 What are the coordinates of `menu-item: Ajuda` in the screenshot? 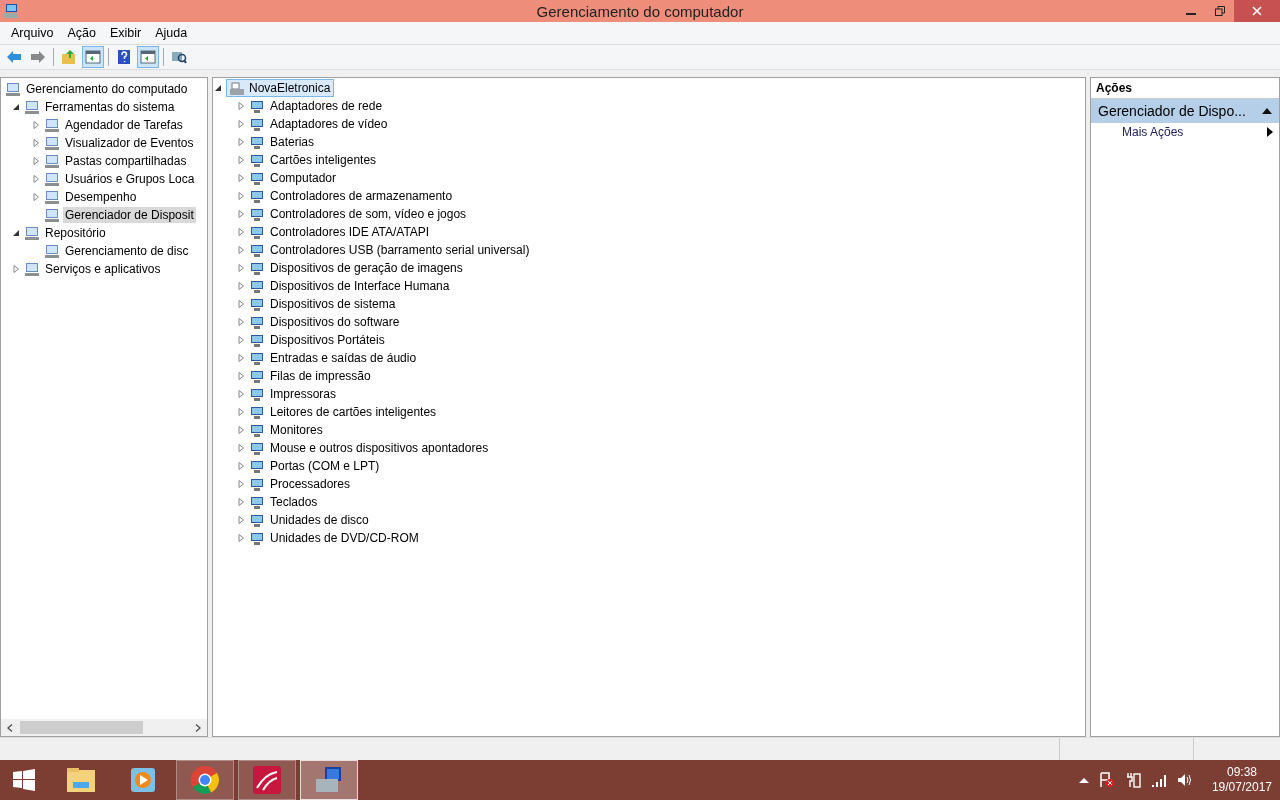 It's located at (171, 33).